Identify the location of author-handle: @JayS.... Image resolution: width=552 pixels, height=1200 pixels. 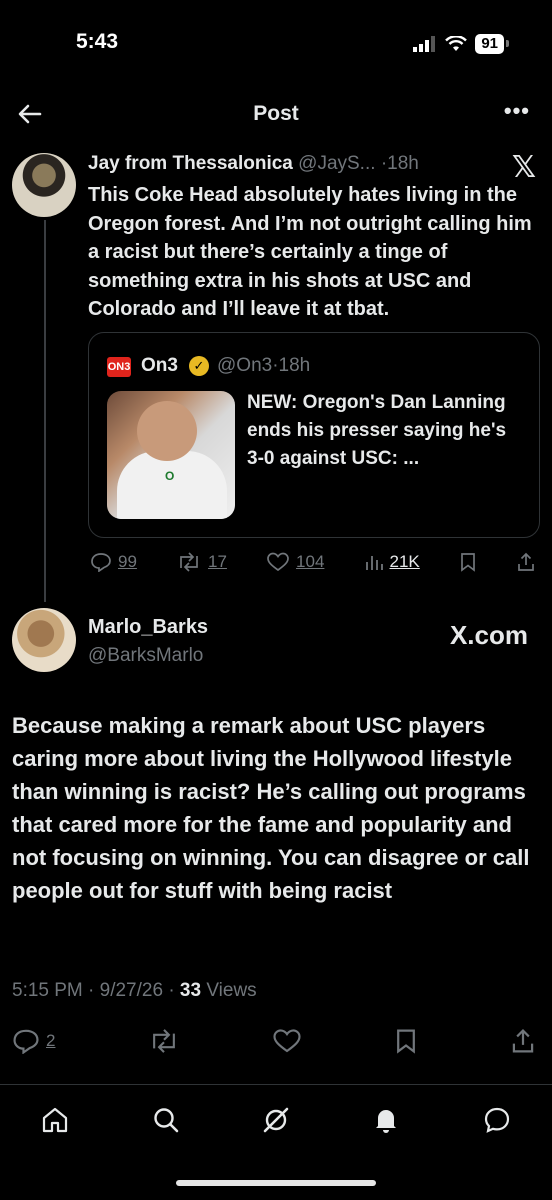
(336, 163).